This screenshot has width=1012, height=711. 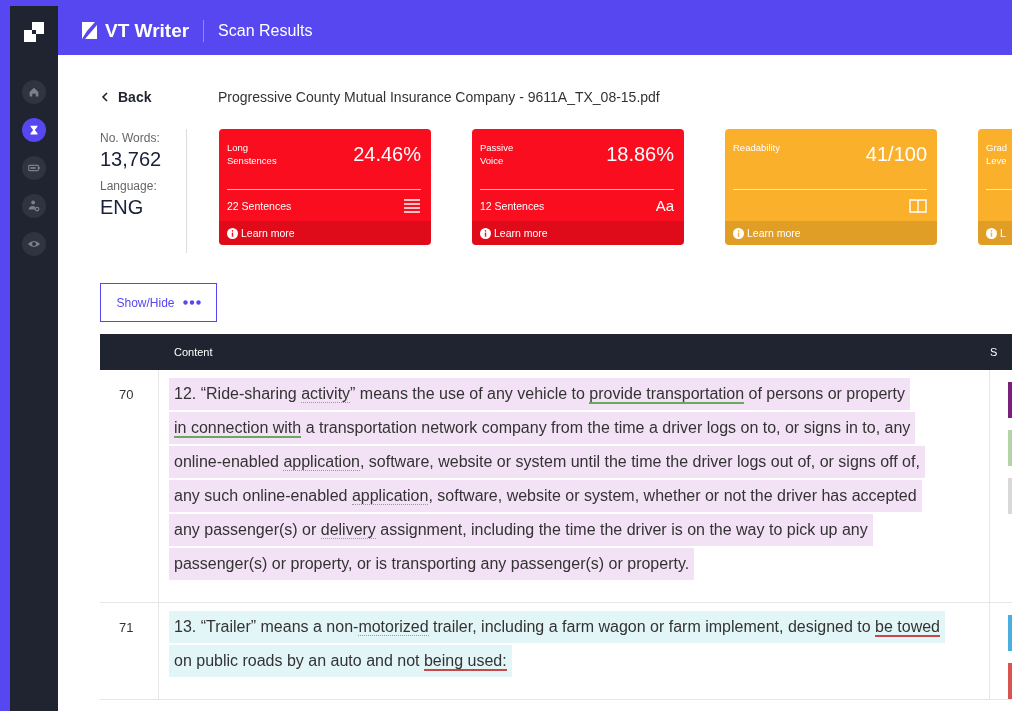 I want to click on card-value: 24.46%, so click(x=387, y=154).